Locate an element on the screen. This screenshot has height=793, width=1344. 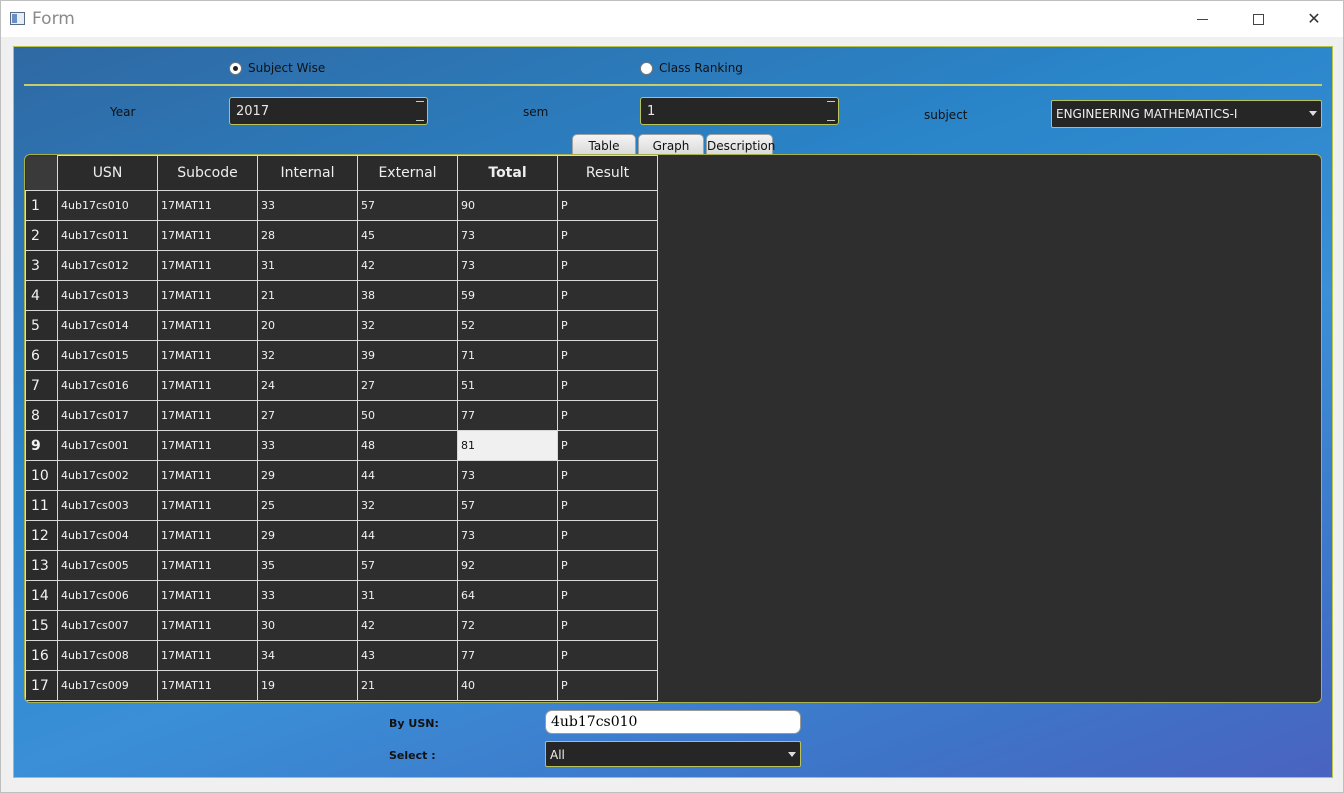
cell-total: 77 is located at coordinates (507, 655).